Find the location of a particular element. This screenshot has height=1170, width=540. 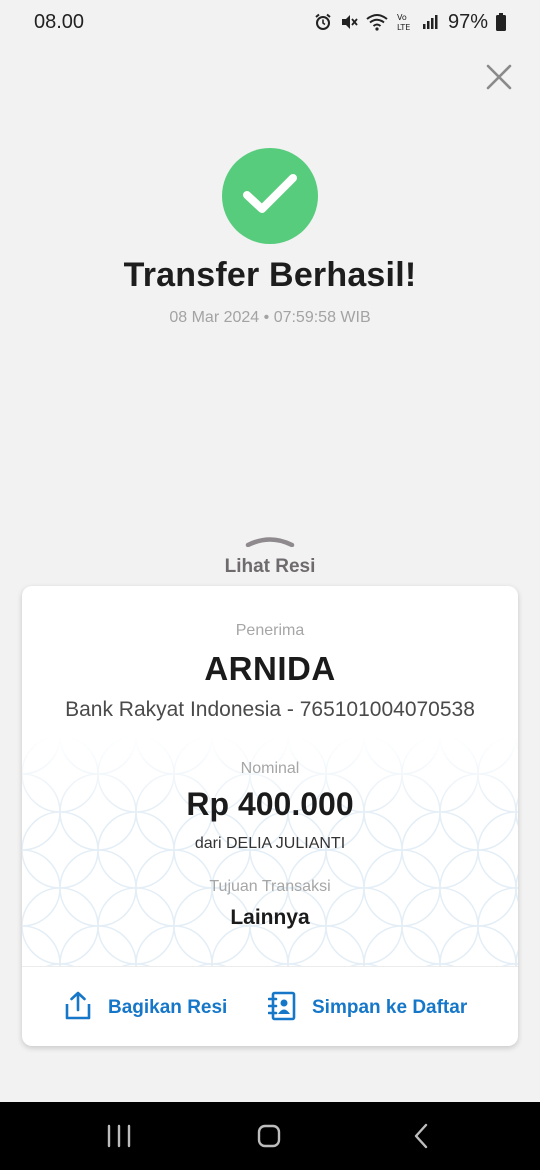

status-icons: Vo LTE 97% is located at coordinates (410, 22).